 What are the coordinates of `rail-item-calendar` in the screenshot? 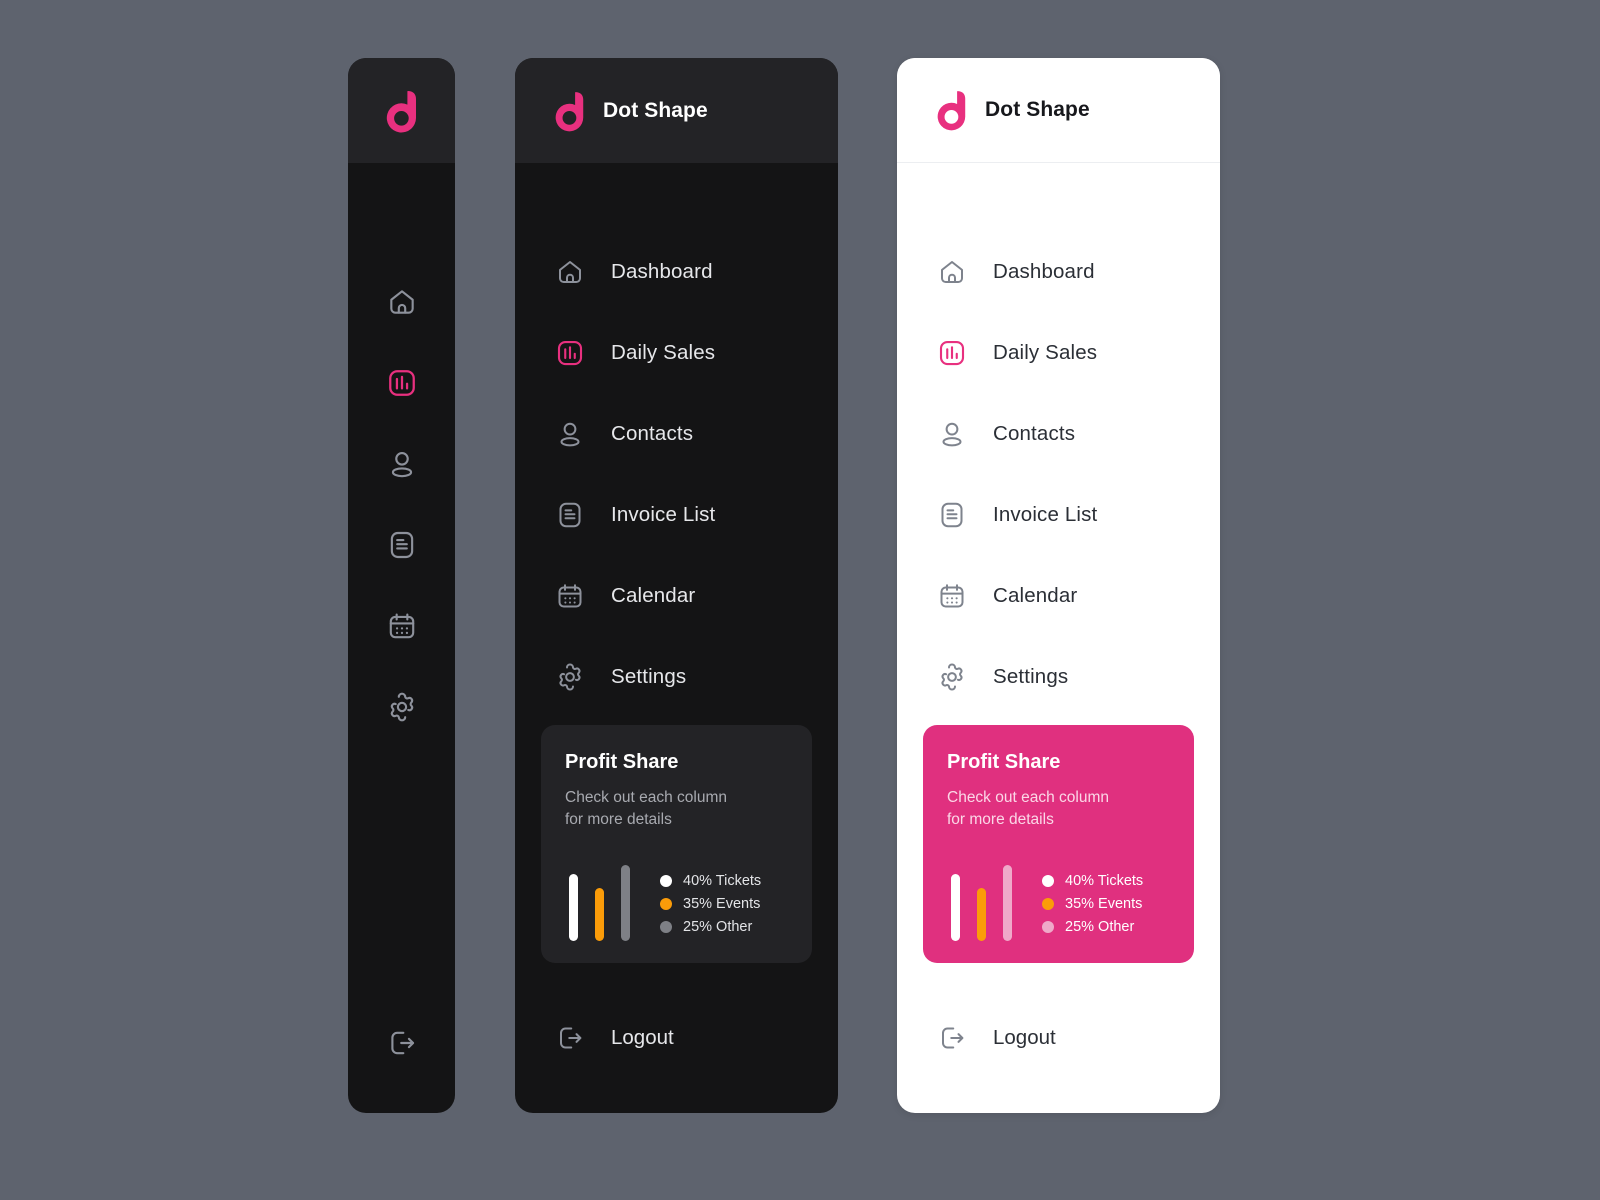 It's located at (401, 625).